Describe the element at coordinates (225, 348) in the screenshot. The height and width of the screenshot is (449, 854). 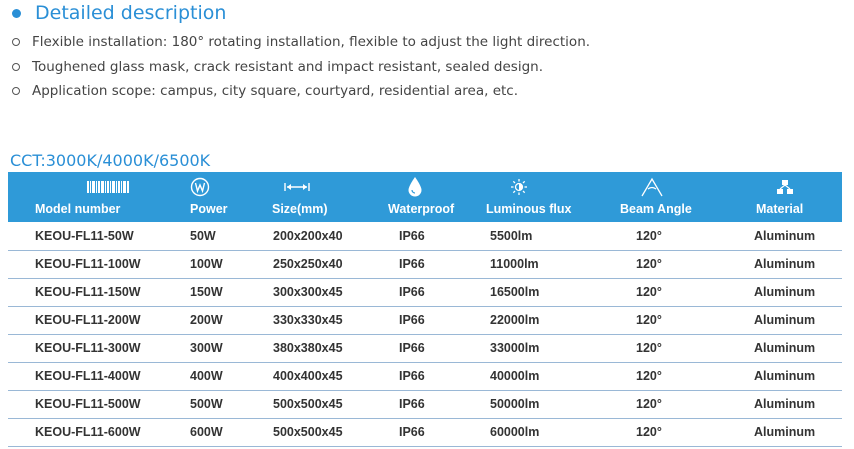
I see `cell-power: 300W` at that location.